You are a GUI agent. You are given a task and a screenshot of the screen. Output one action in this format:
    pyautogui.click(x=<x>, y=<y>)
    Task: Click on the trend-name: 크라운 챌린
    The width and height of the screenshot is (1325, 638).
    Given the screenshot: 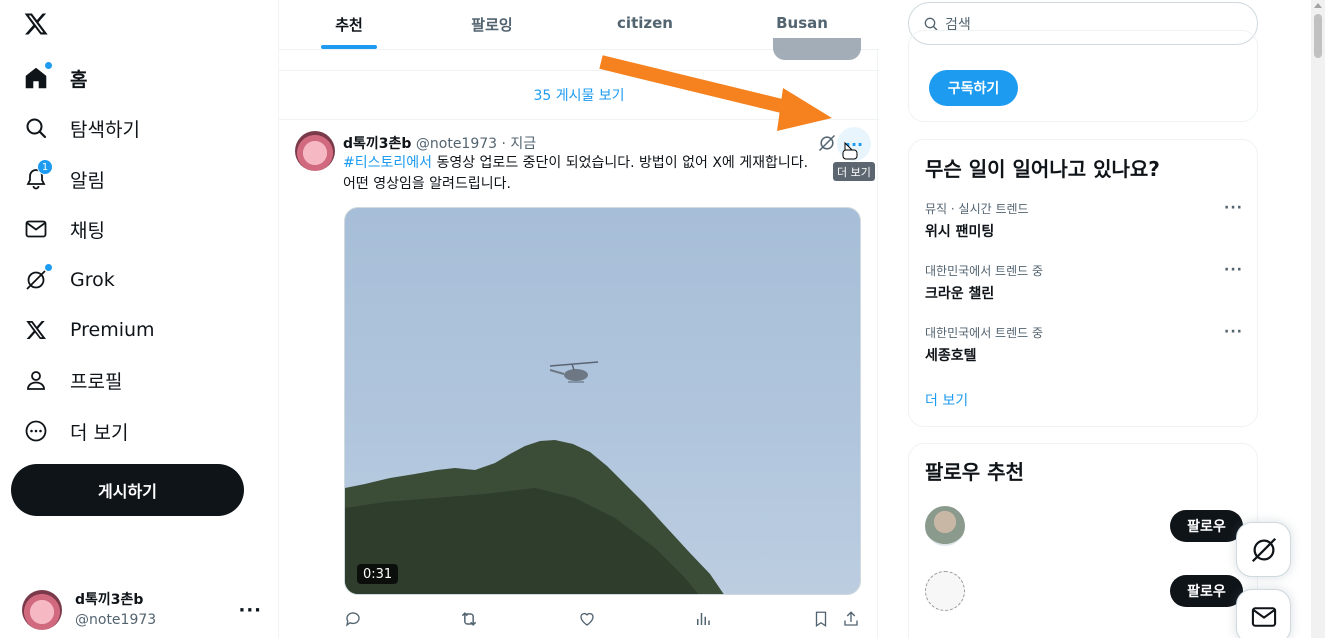 What is the action you would take?
    pyautogui.click(x=960, y=294)
    